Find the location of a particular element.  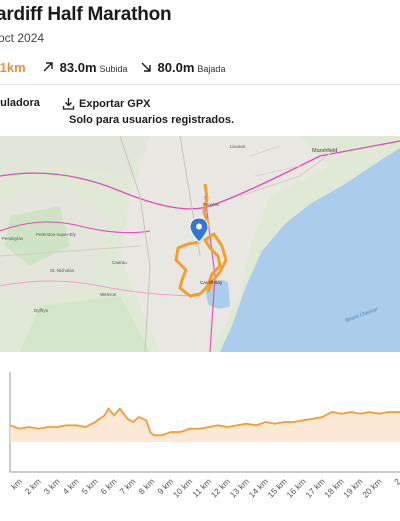

x-tick-label: 6 km is located at coordinates (108, 486).